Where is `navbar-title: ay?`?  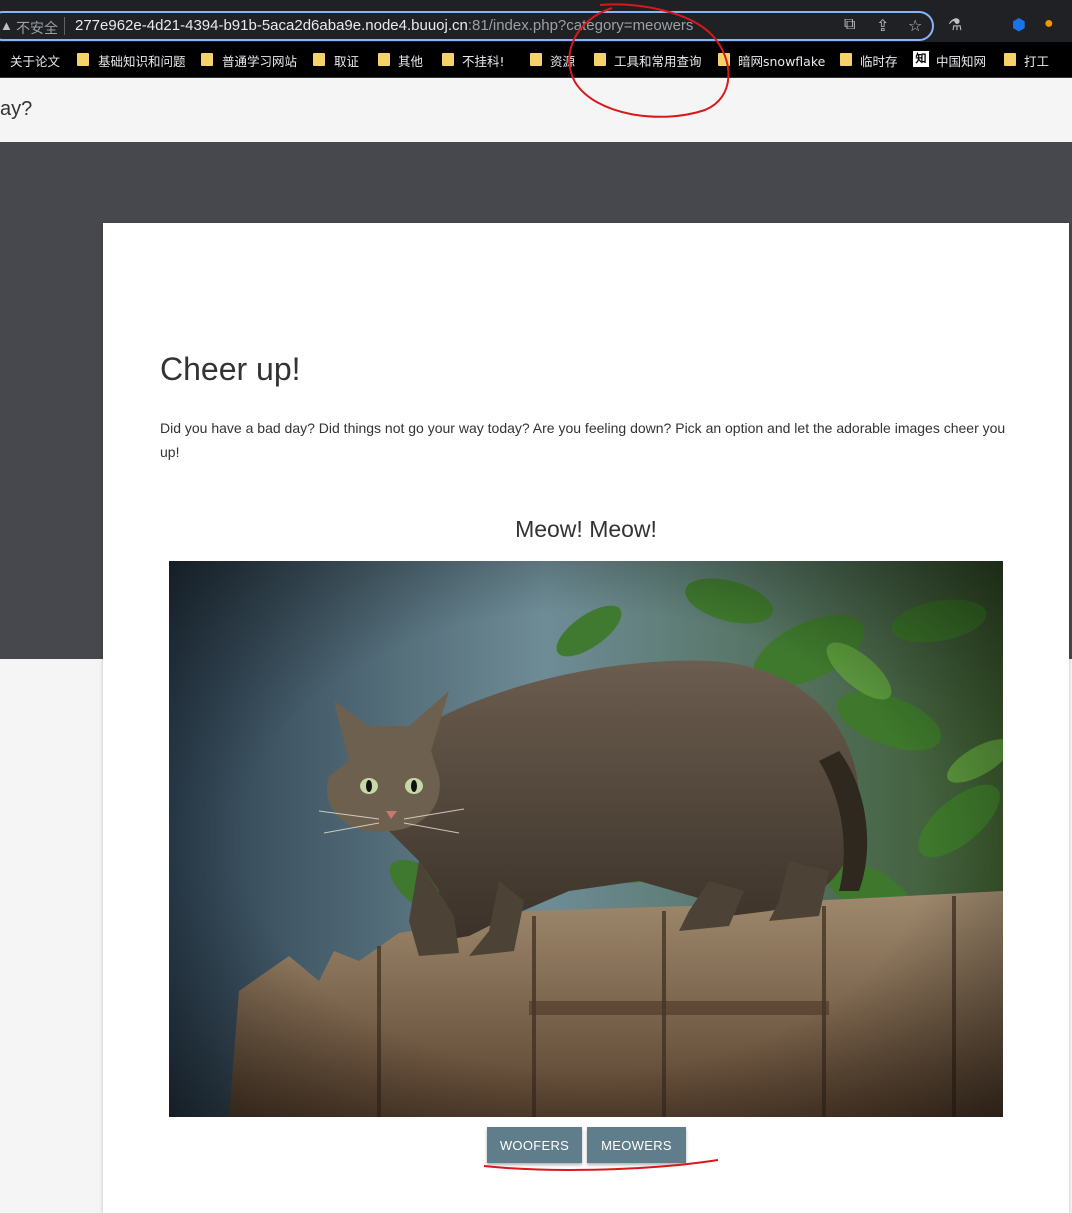
navbar-title: ay? is located at coordinates (16, 109).